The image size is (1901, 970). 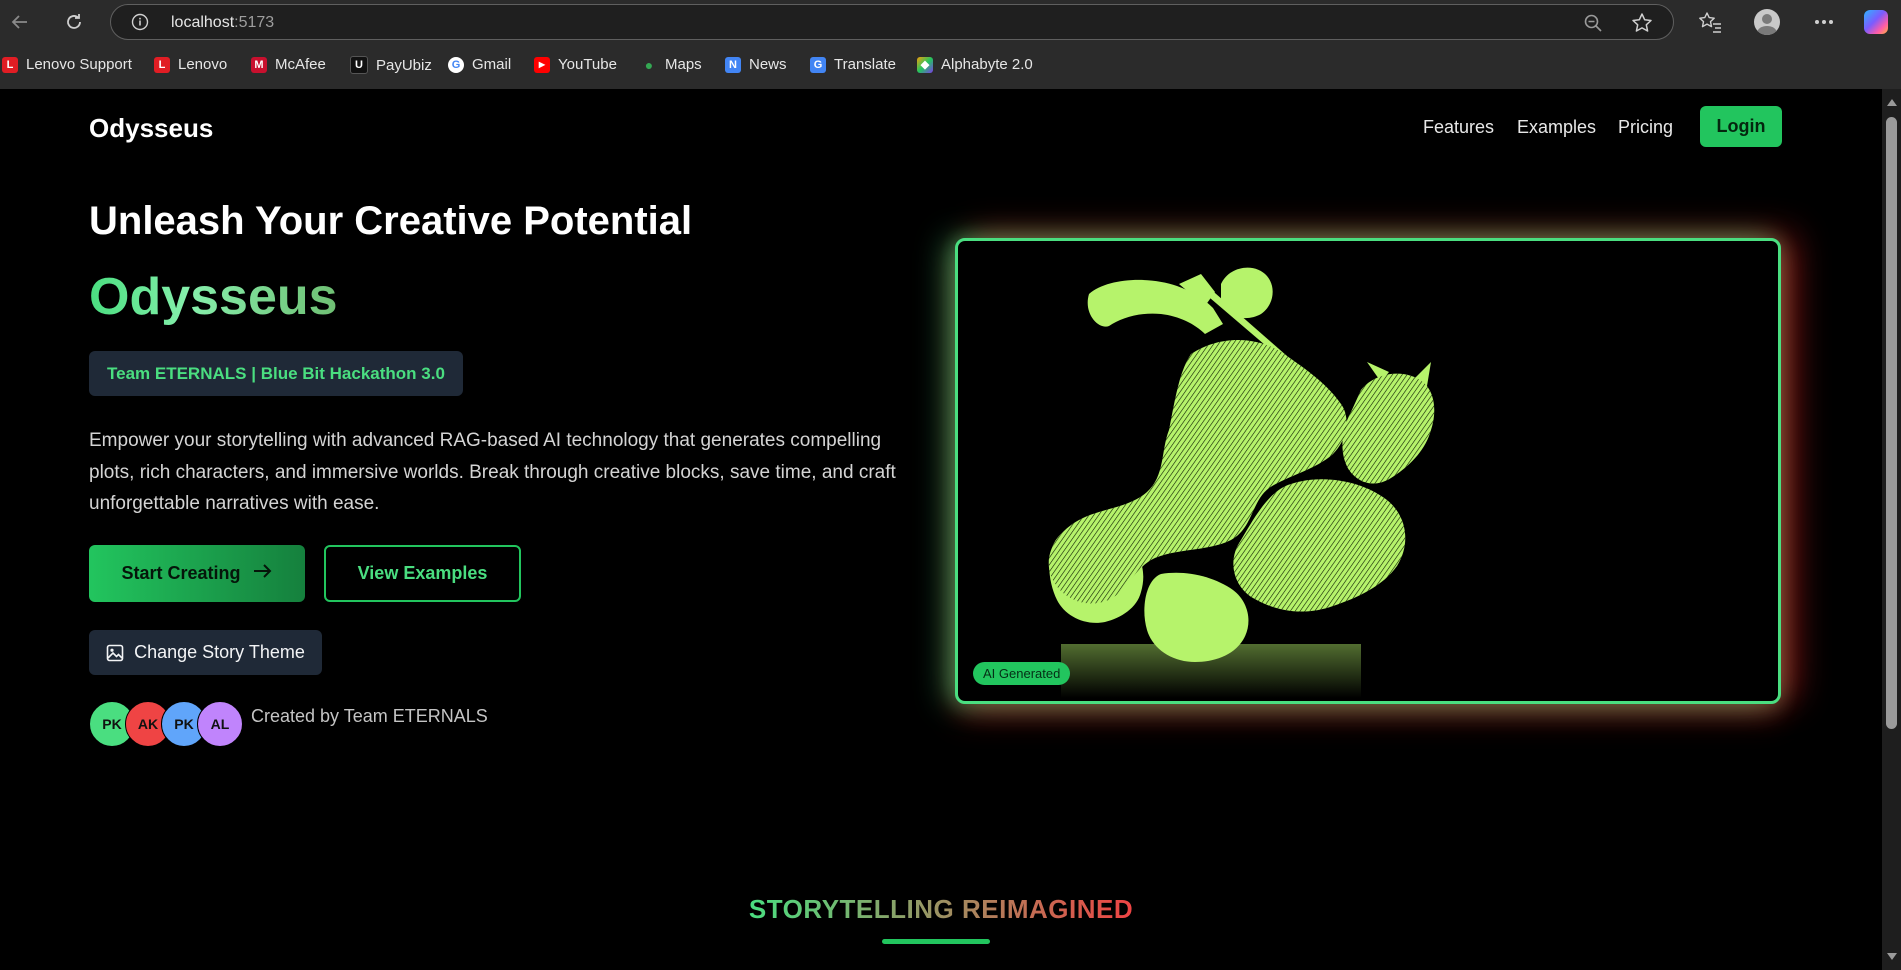 What do you see at coordinates (733, 64) in the screenshot?
I see `news-icon: N` at bounding box center [733, 64].